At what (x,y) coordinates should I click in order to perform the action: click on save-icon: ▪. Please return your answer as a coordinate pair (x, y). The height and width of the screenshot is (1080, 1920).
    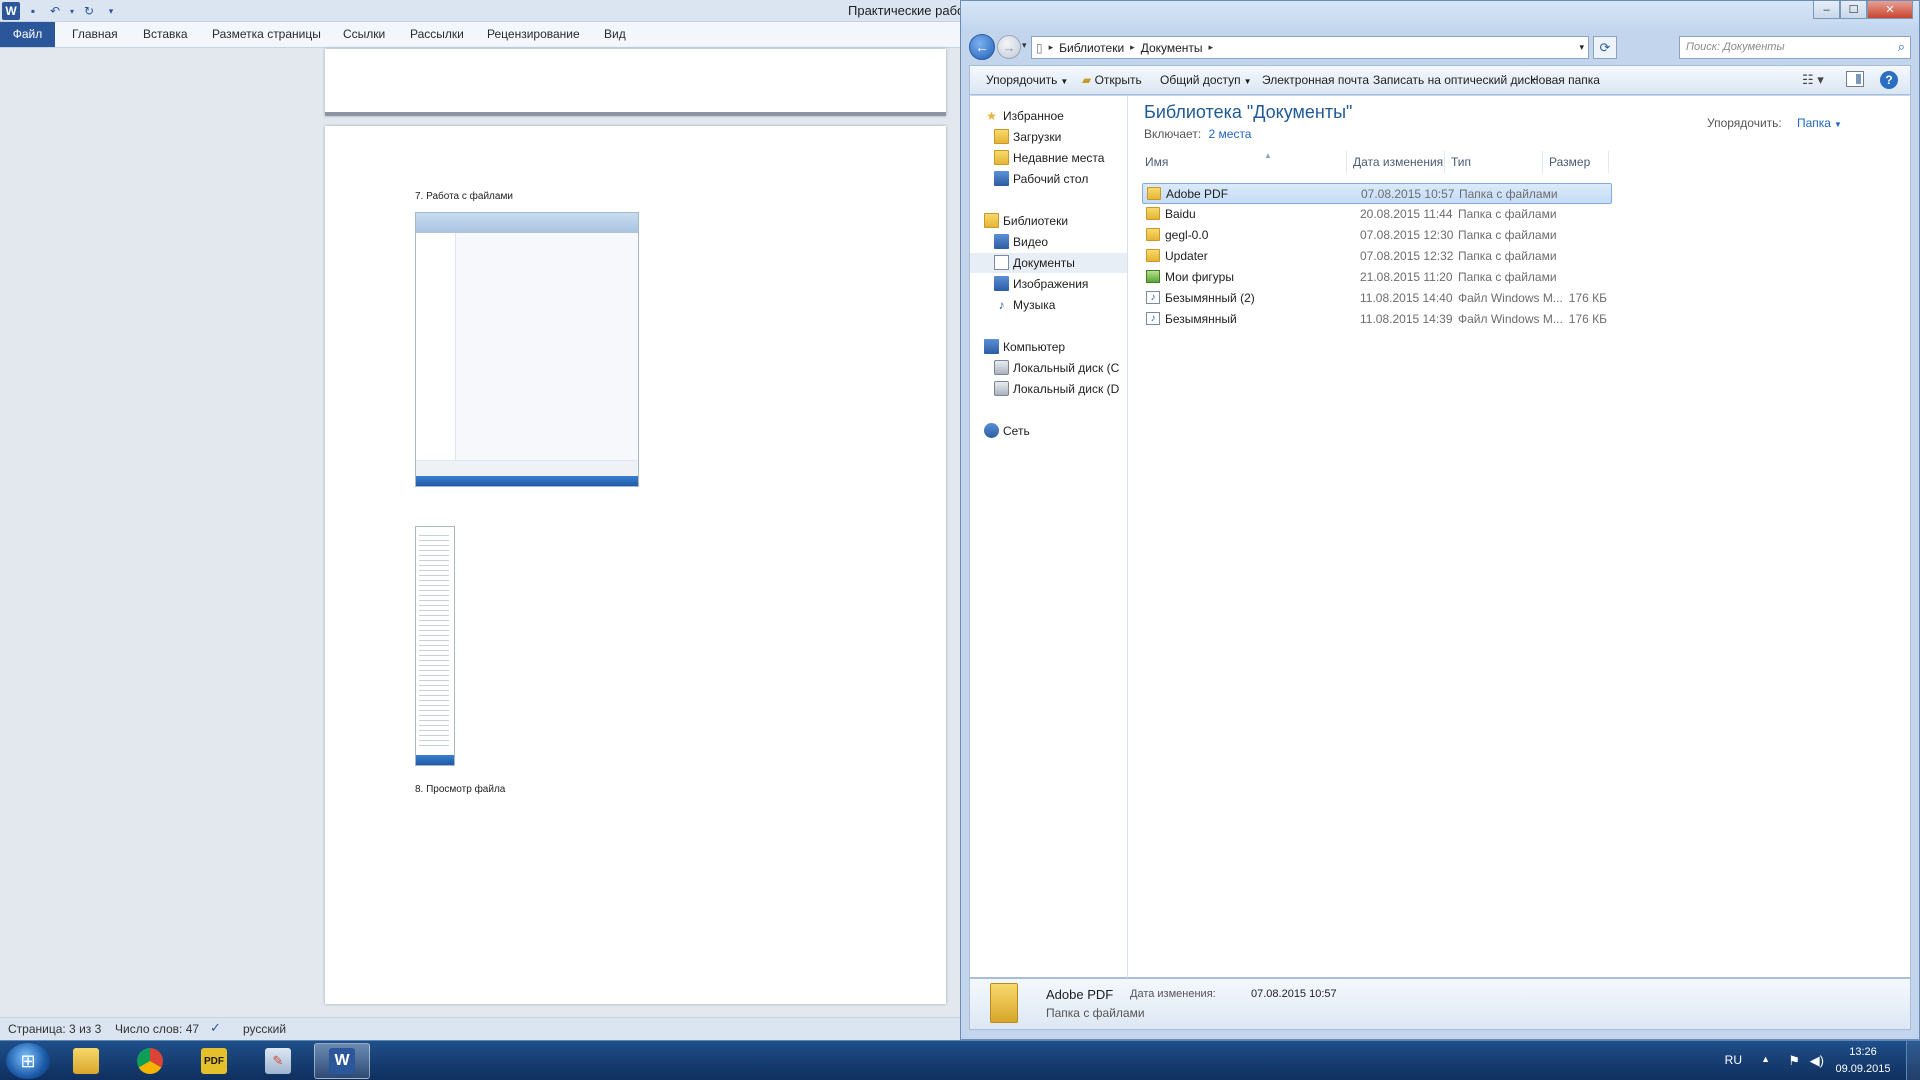
    Looking at the image, I should click on (33, 11).